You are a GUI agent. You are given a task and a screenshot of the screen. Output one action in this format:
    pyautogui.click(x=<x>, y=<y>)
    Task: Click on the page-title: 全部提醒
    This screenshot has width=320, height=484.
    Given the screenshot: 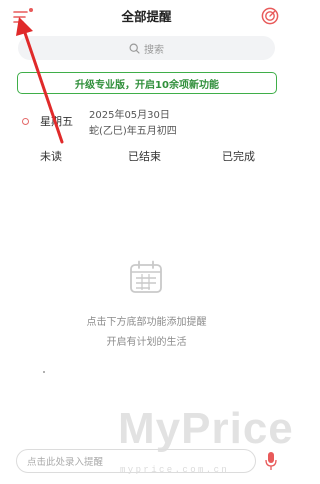 What is the action you would take?
    pyautogui.click(x=146, y=16)
    